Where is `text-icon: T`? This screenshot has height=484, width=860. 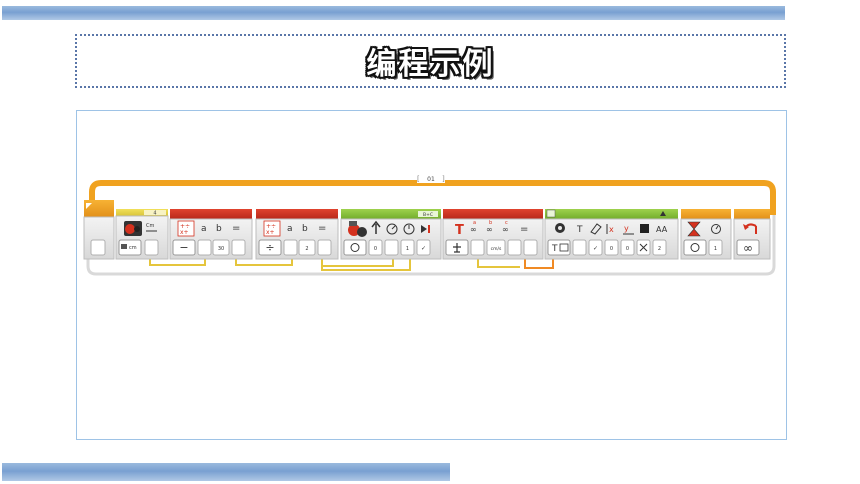
text-icon: T is located at coordinates (459, 230).